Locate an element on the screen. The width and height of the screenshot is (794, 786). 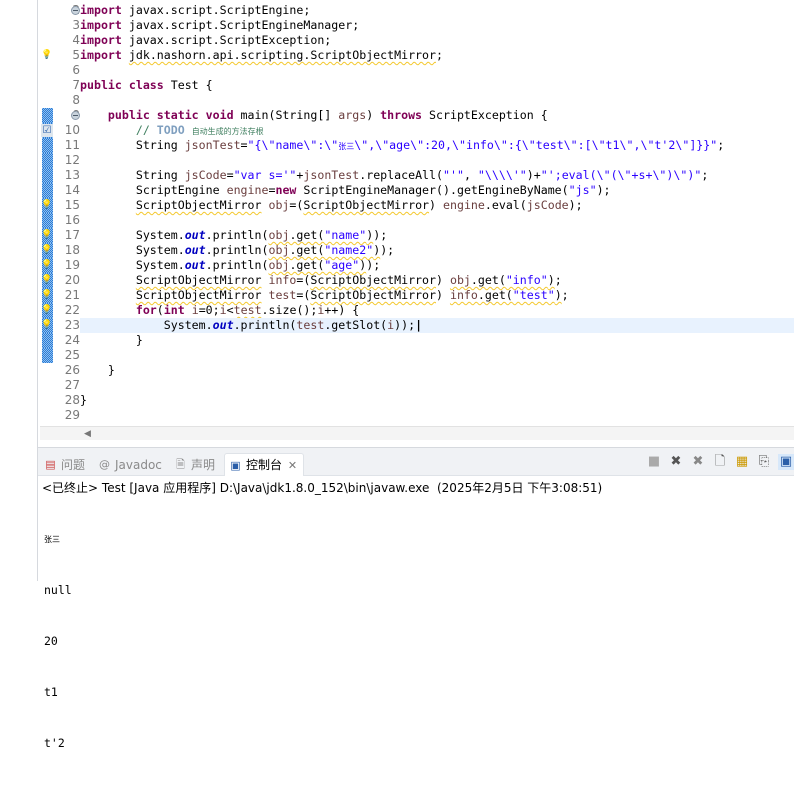
code-line: 💡 17 System.out.println(obj.get("name")); is located at coordinates (416, 235).